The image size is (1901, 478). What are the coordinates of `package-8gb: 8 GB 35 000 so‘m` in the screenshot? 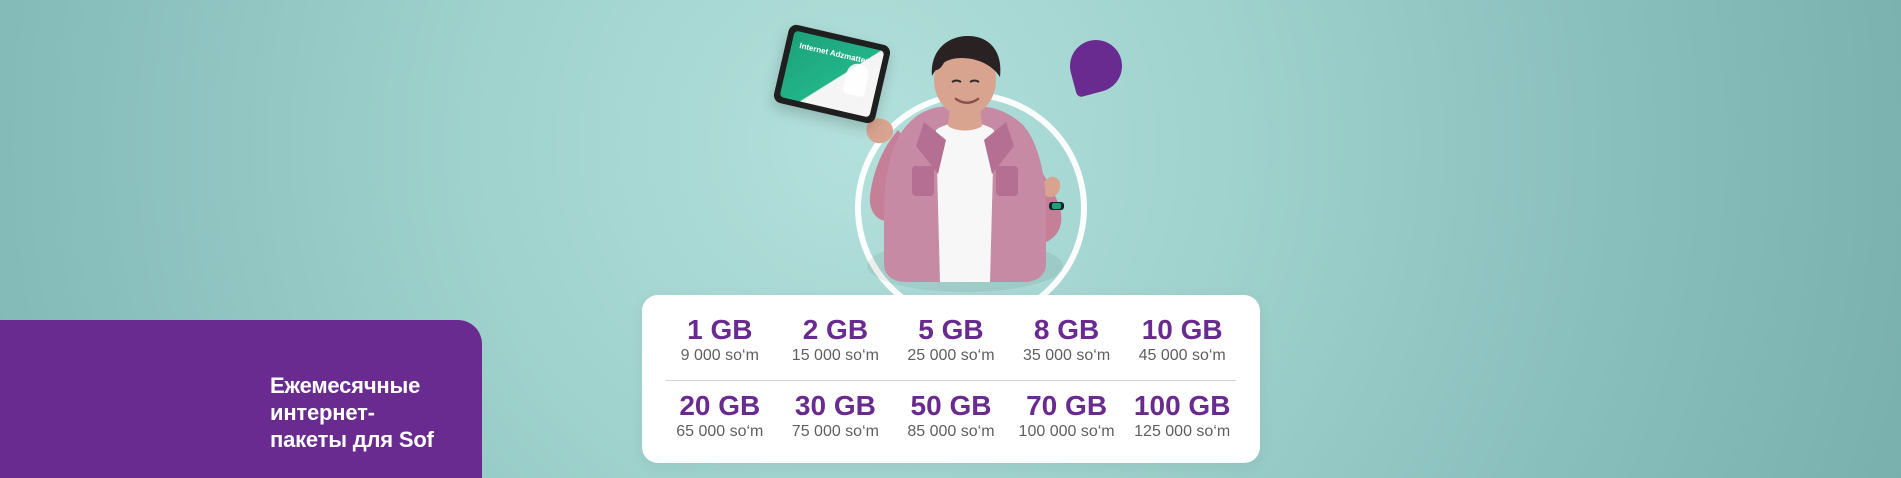 It's located at (1067, 339).